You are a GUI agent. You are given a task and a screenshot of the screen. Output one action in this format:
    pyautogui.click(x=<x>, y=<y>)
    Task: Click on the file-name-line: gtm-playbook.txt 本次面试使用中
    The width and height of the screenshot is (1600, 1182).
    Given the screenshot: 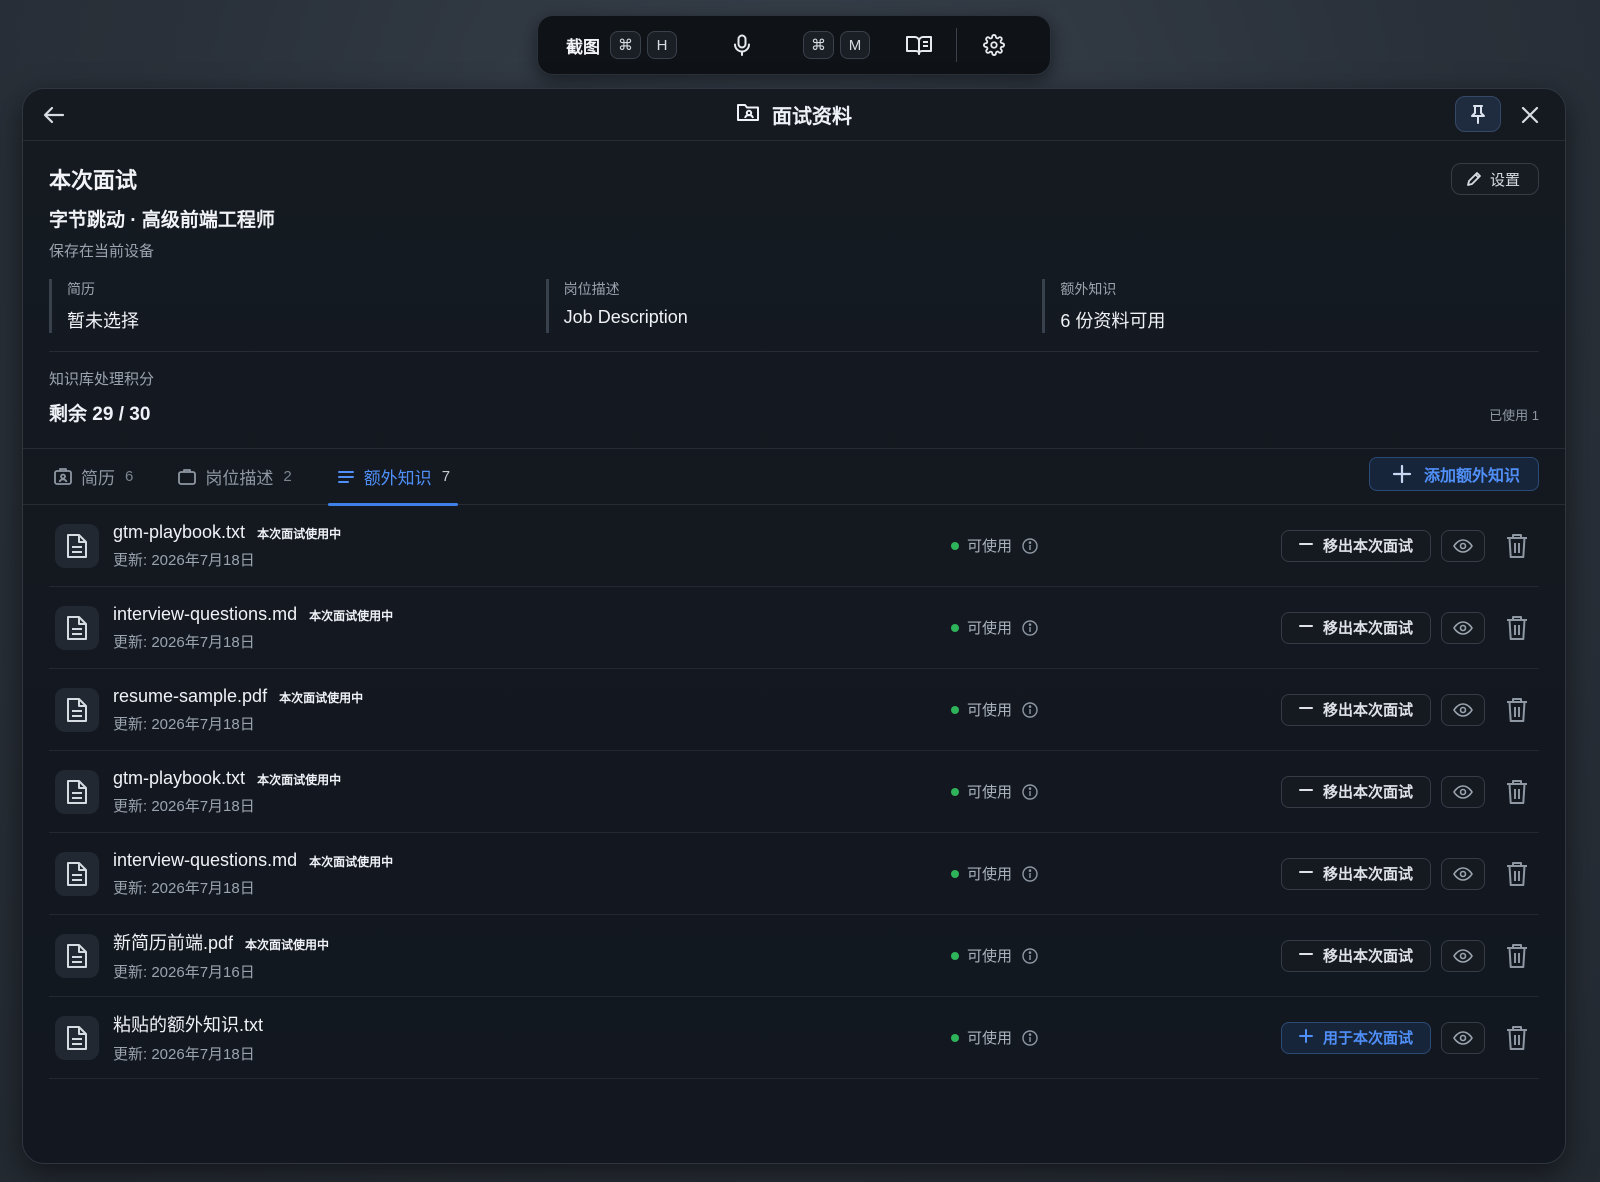 What is the action you would take?
    pyautogui.click(x=227, y=532)
    